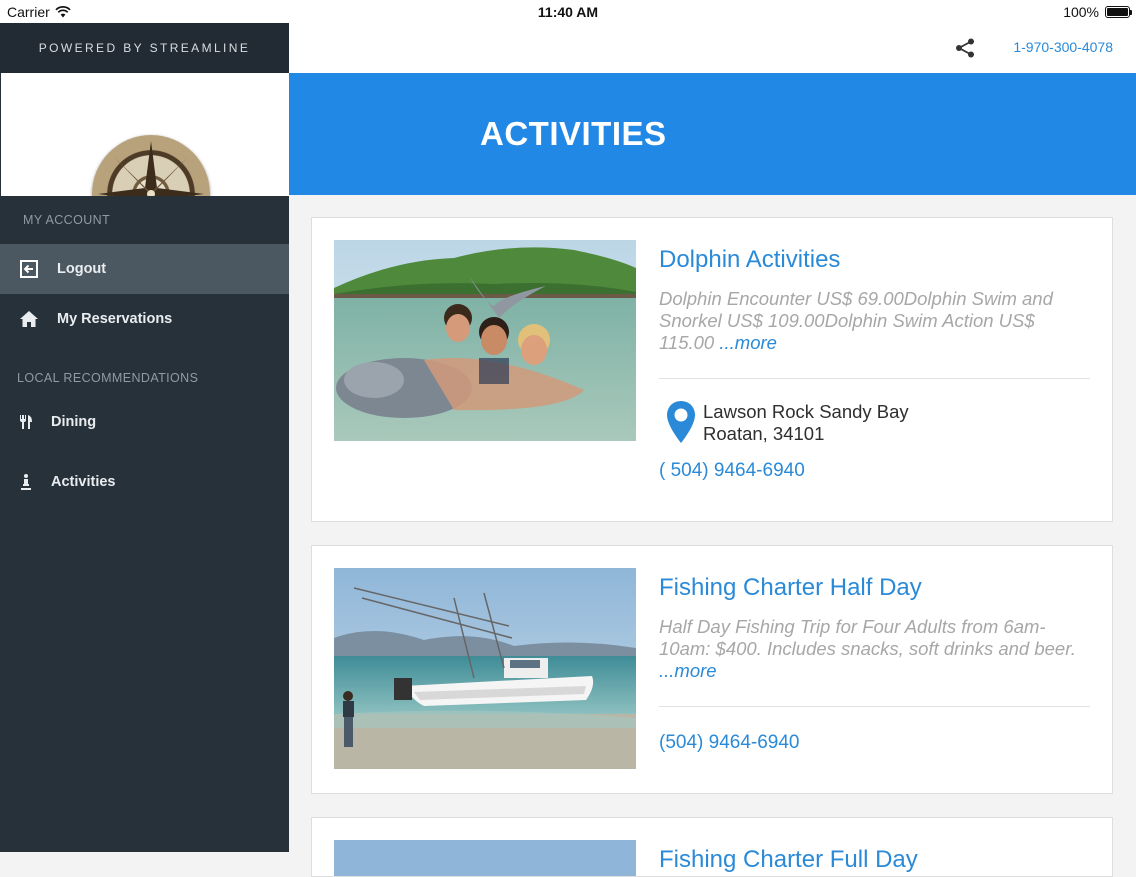 The height and width of the screenshot is (877, 1136). I want to click on home-icon, so click(28, 319).